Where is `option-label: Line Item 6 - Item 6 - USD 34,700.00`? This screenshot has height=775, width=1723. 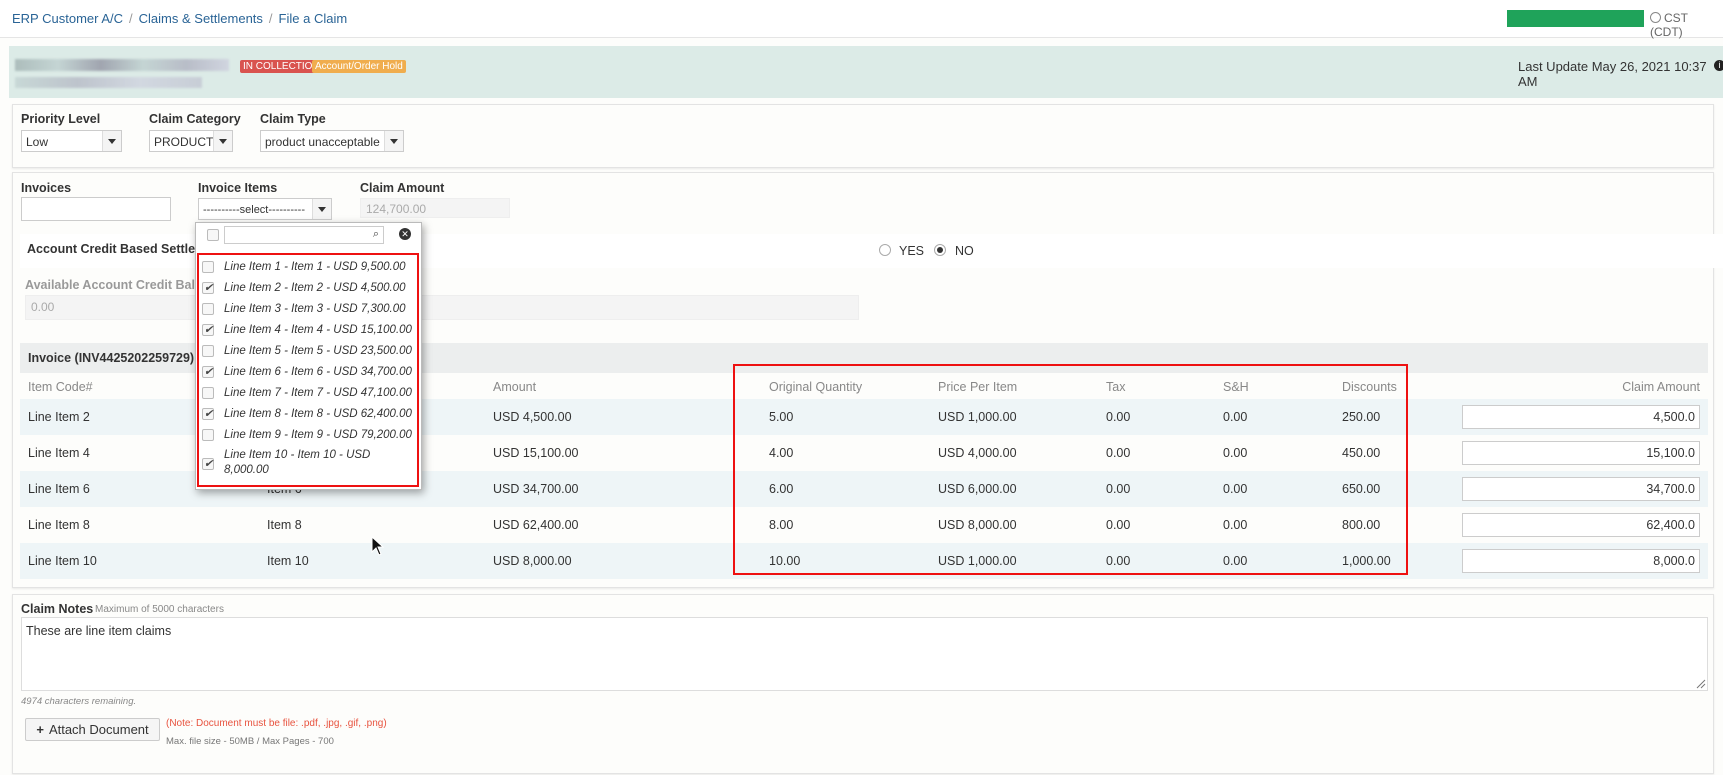
option-label: Line Item 6 - Item 6 - USD 34,700.00 is located at coordinates (318, 372).